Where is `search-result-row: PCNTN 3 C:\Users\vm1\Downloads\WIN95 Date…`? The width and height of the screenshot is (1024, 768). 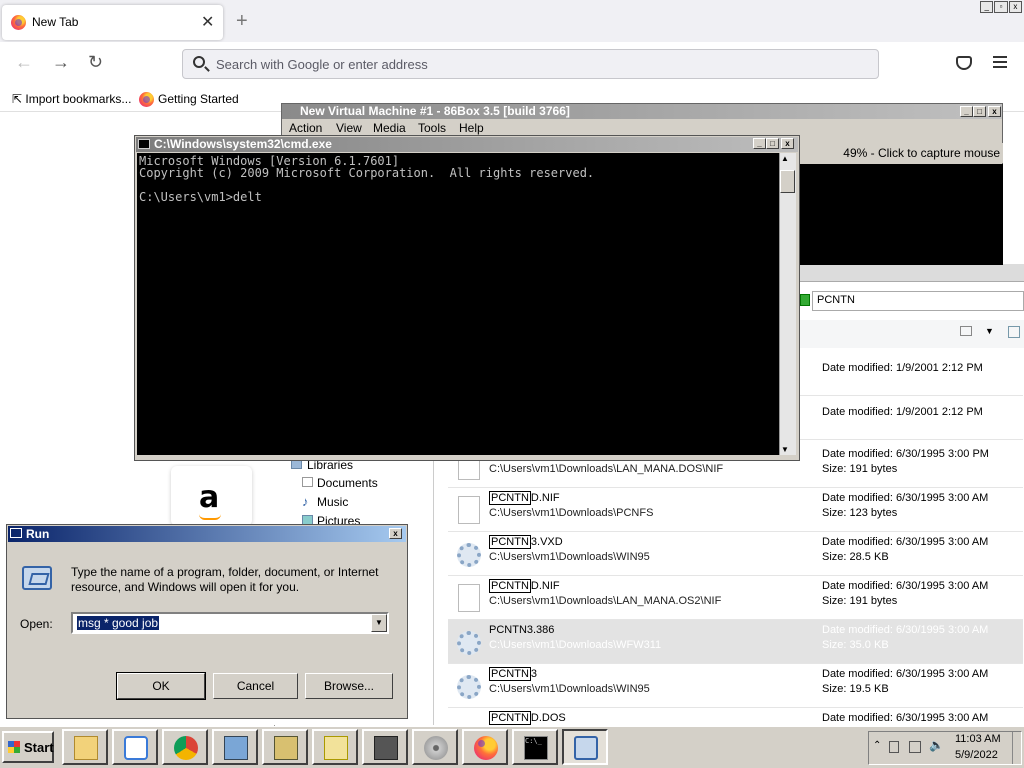 search-result-row: PCNTN 3 C:\Users\vm1\Downloads\WIN95 Date… is located at coordinates (735, 686).